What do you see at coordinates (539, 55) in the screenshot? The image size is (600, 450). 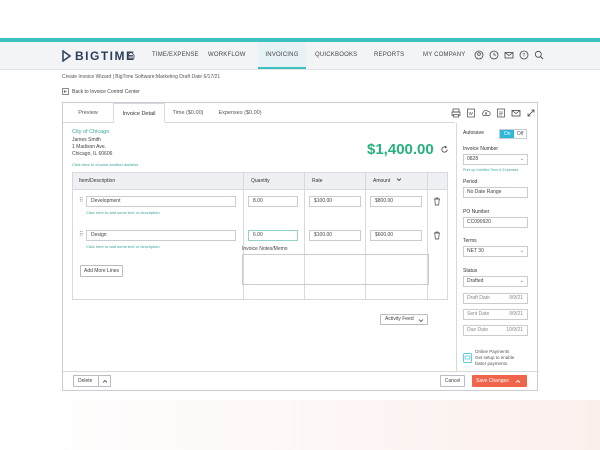 I see `search-icon` at bounding box center [539, 55].